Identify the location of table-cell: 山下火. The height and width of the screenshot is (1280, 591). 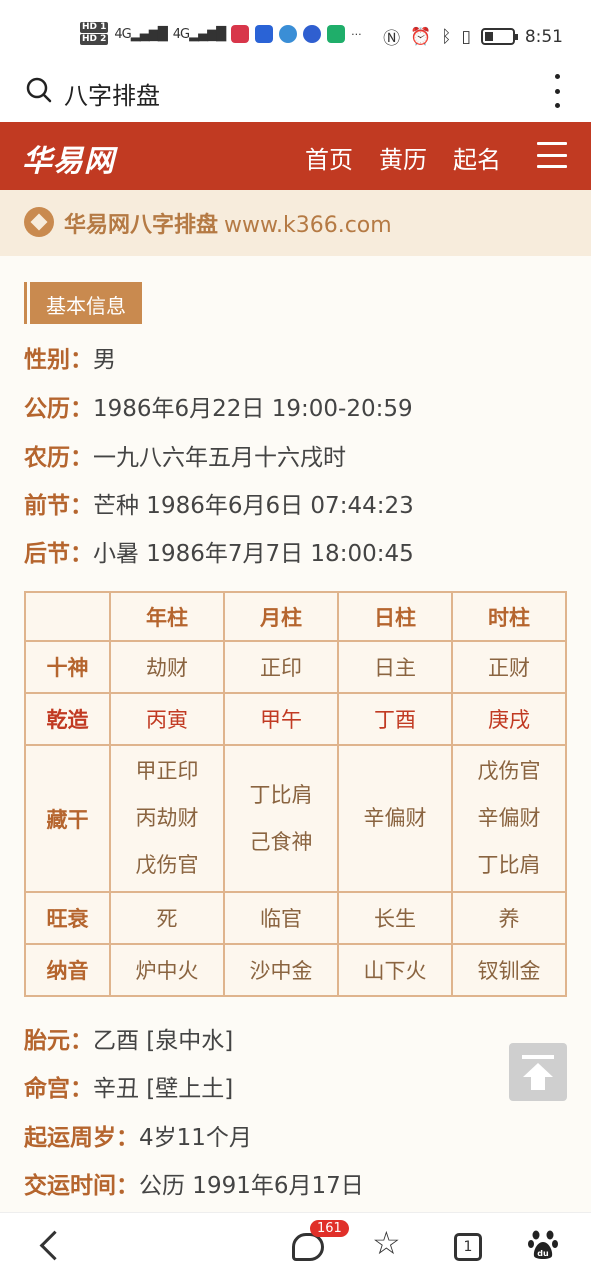
(395, 970).